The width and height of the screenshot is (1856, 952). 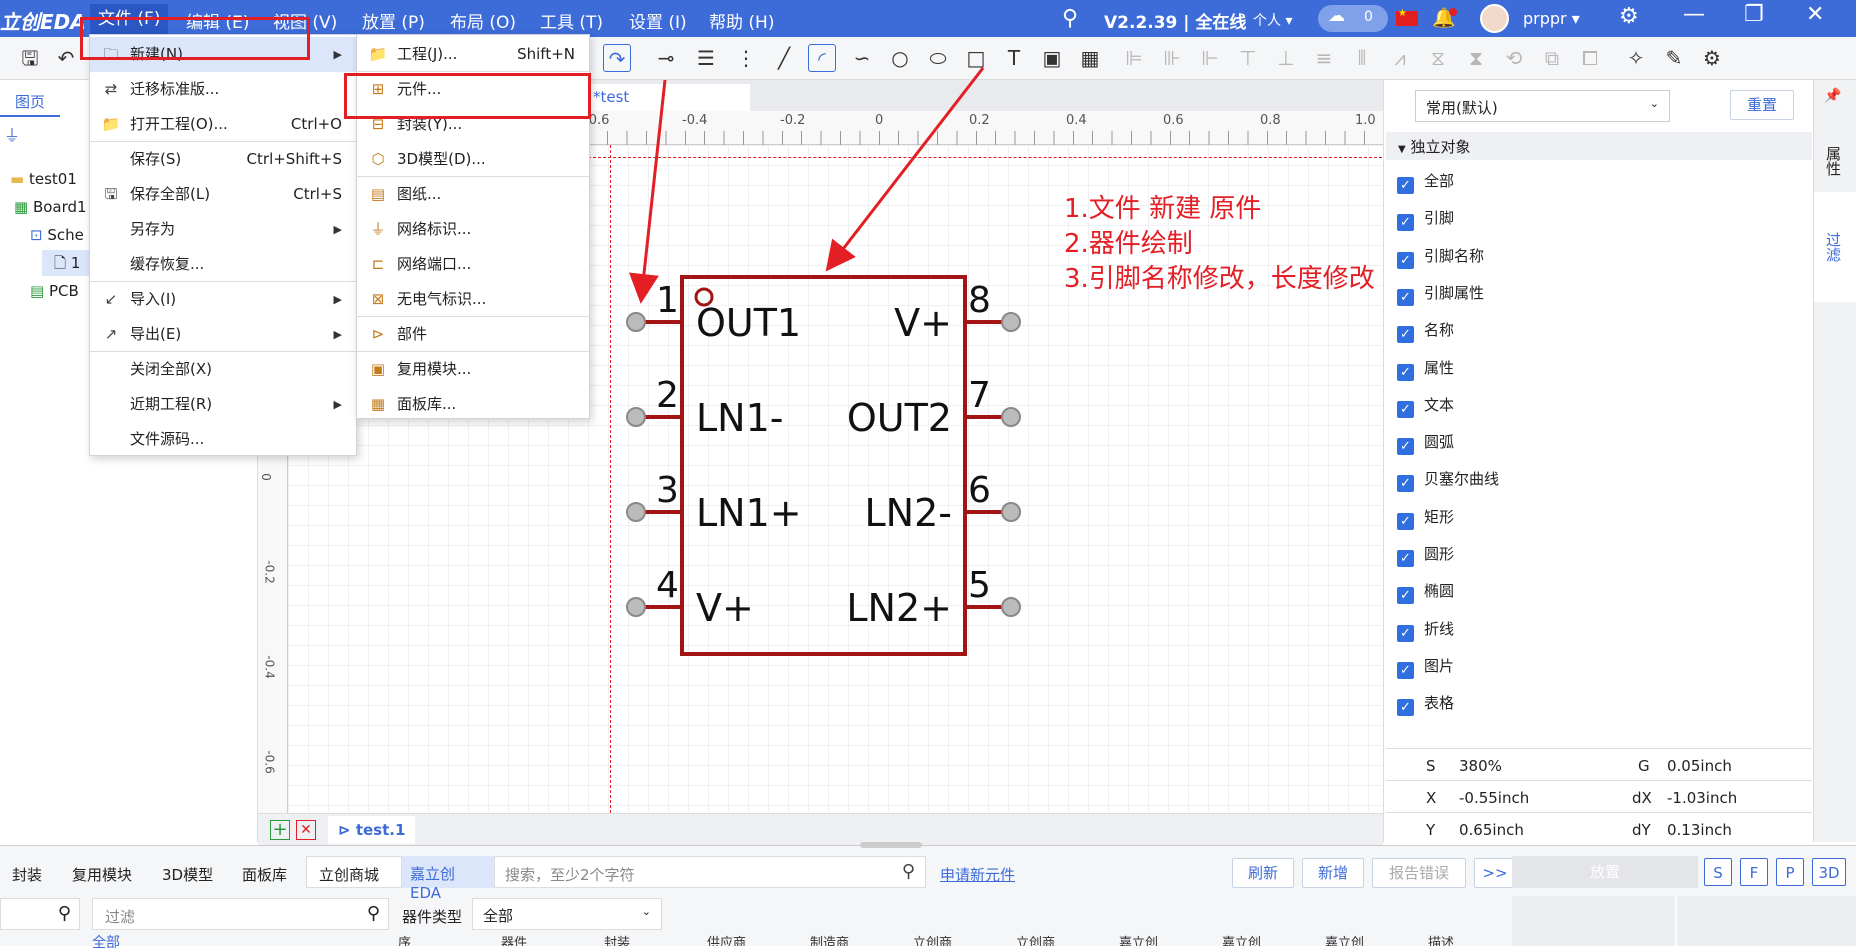 I want to click on line-icon: ╱, so click(x=784, y=58).